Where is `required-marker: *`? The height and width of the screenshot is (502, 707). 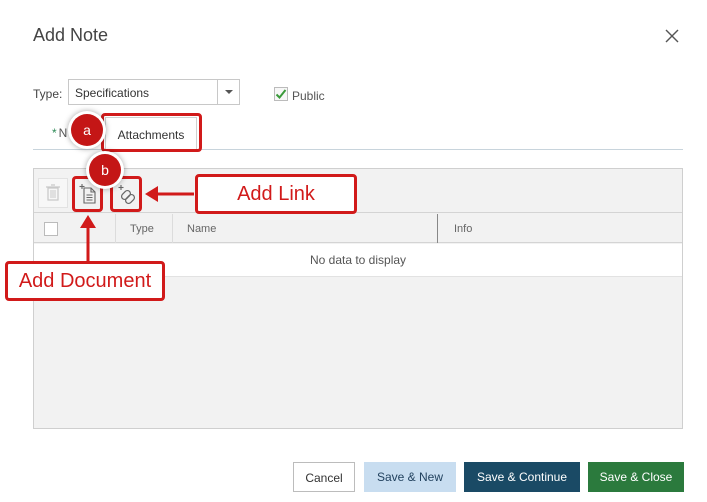
required-marker: * is located at coordinates (54, 133).